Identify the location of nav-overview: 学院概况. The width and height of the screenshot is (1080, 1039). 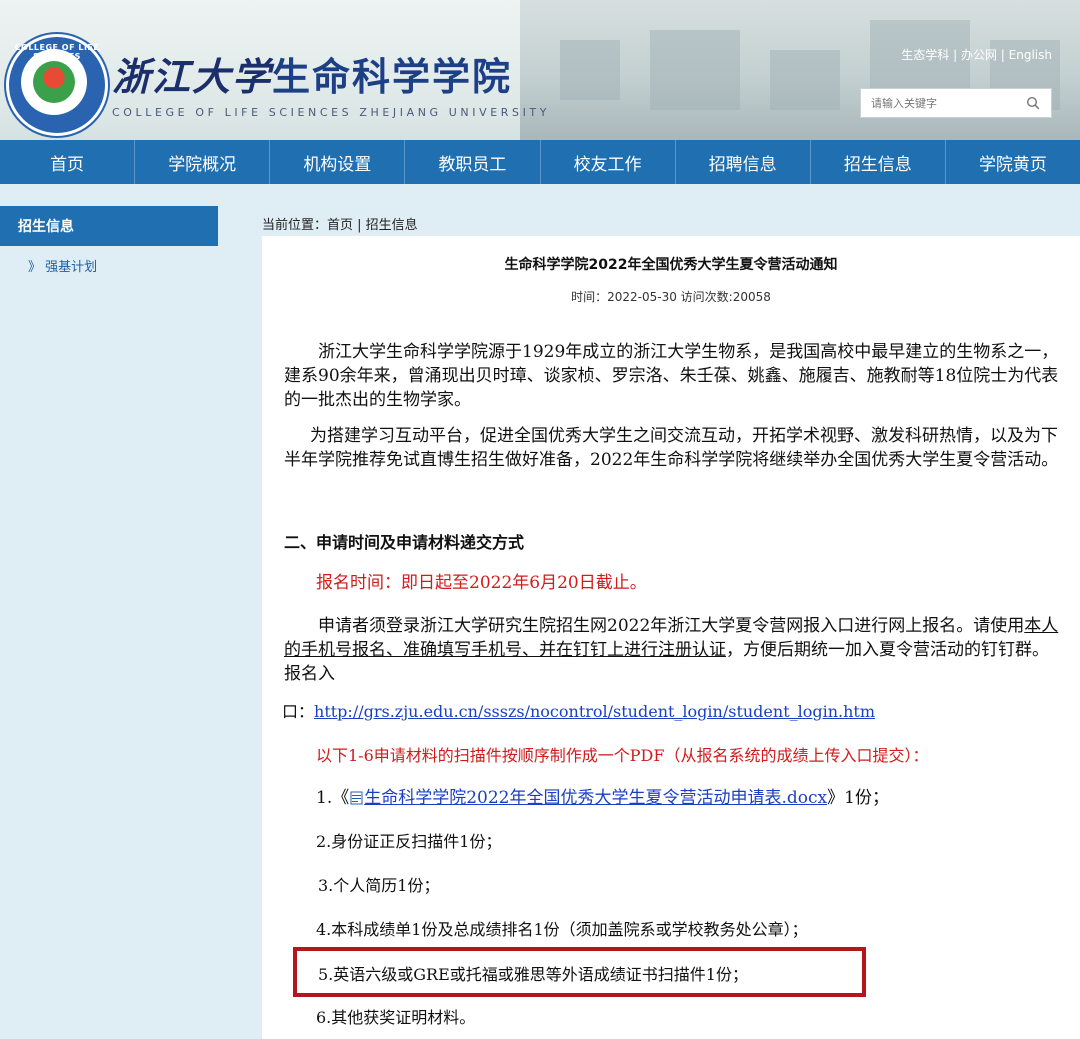
(203, 162).